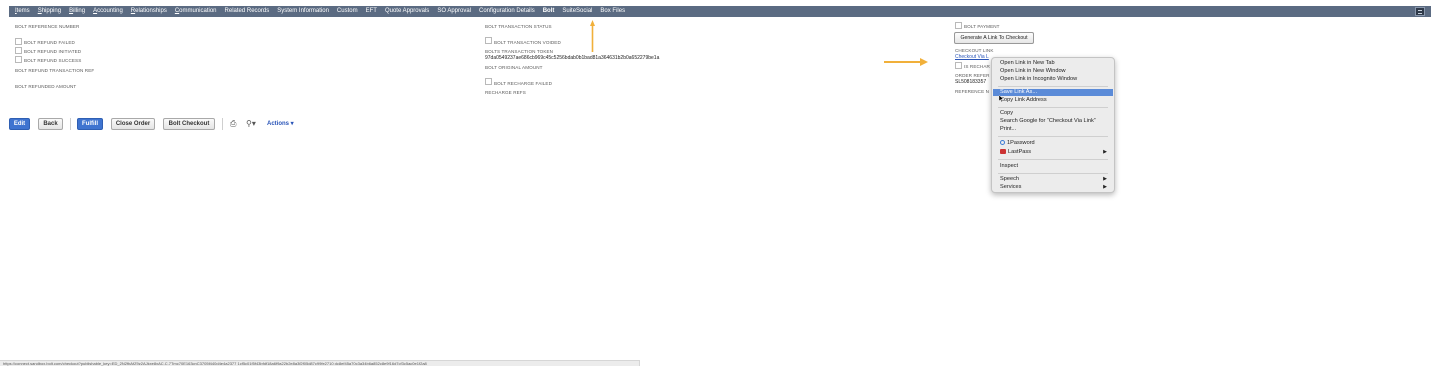 The image size is (1440, 366). Describe the element at coordinates (251, 124) in the screenshot. I see `search-dropdown-icon: ⚲▾` at that location.